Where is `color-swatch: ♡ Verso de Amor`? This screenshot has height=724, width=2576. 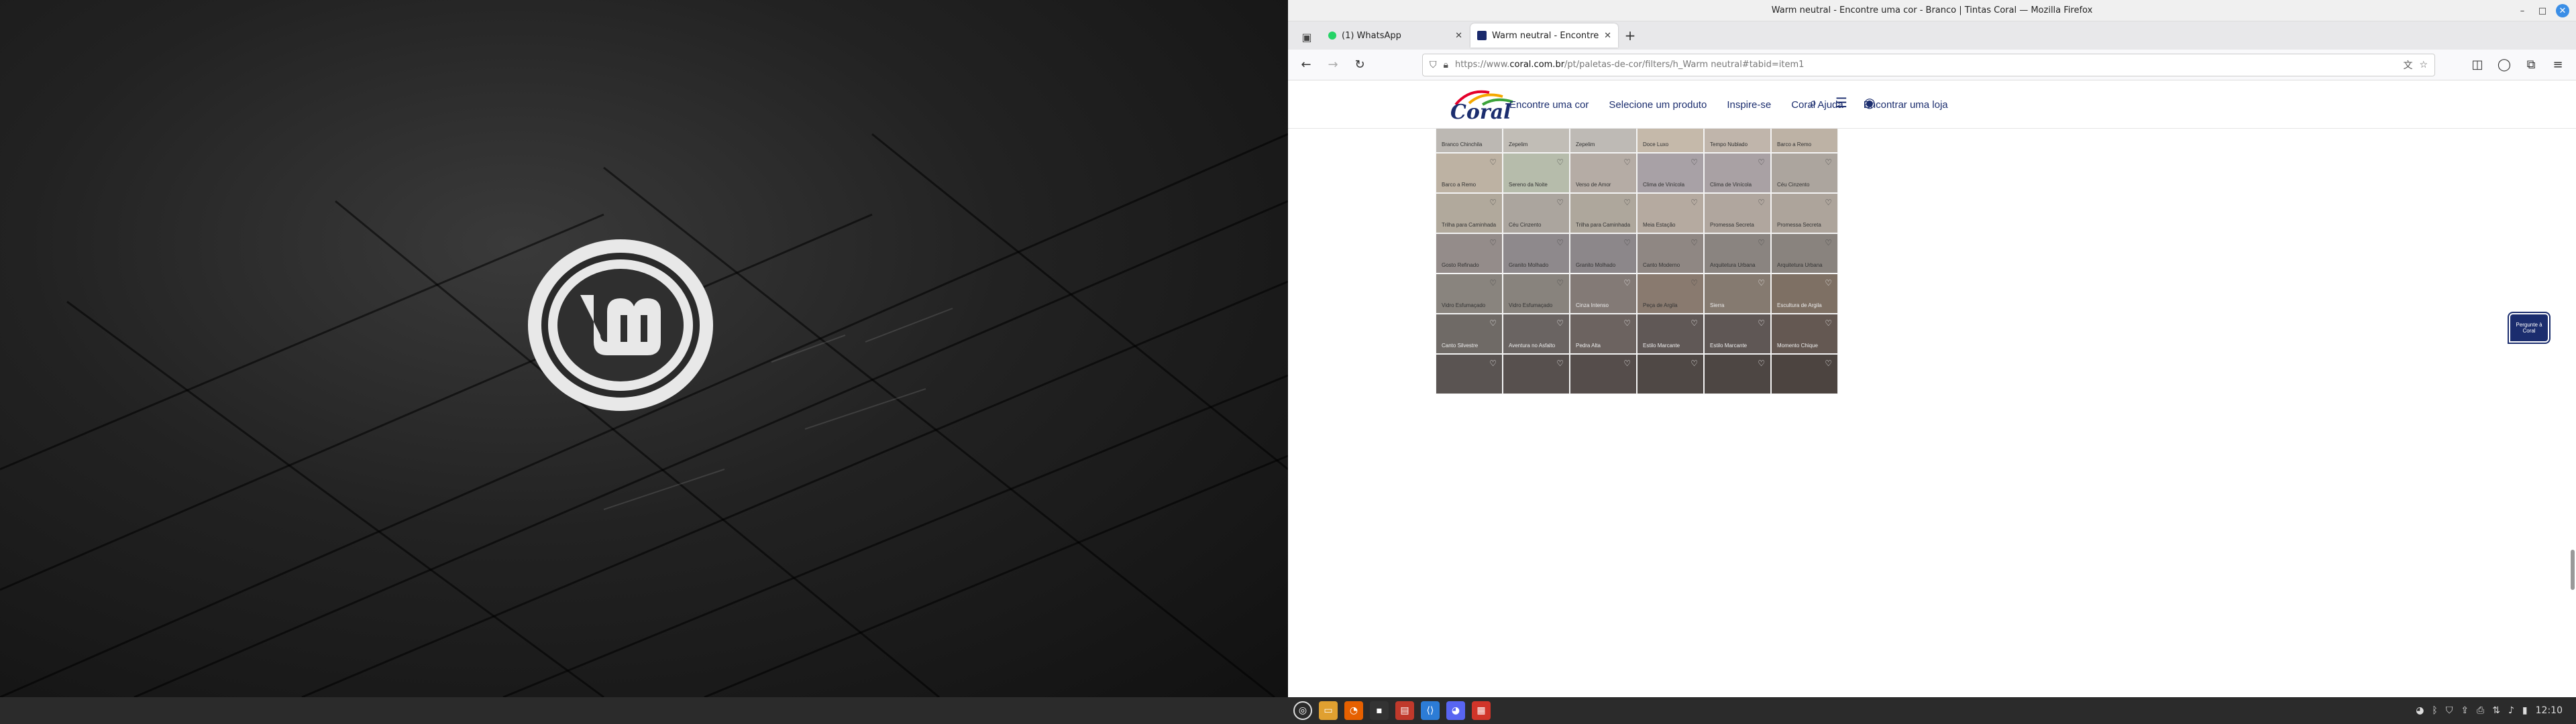 color-swatch: ♡ Verso de Amor is located at coordinates (1603, 173).